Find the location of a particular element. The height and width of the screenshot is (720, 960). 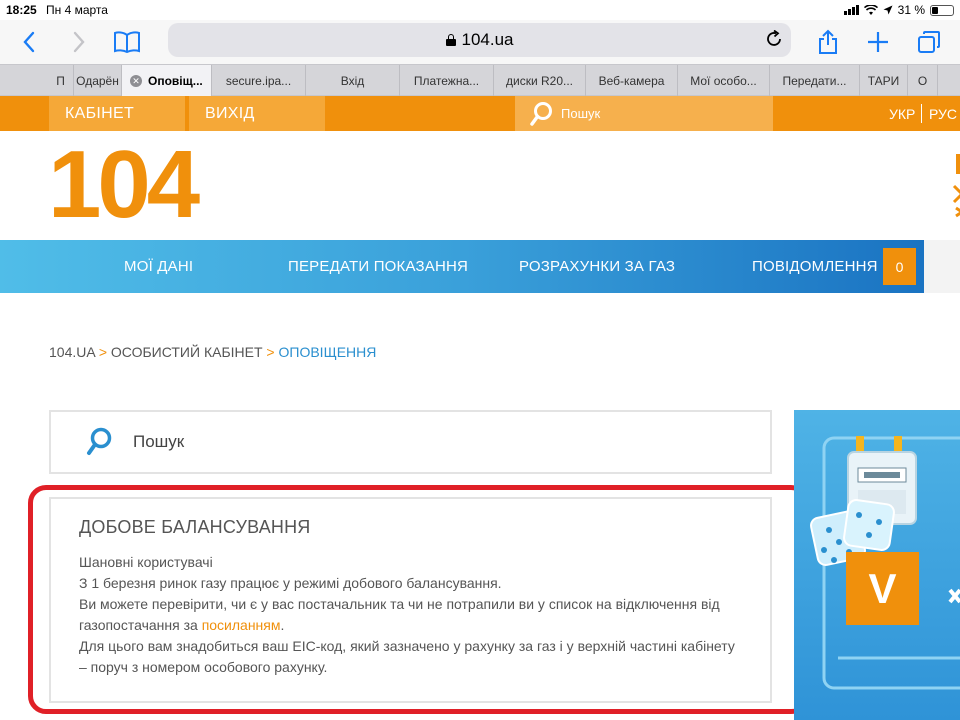

status-bar: 18:25 Пн 4 марта 31 % is located at coordinates (480, 10).